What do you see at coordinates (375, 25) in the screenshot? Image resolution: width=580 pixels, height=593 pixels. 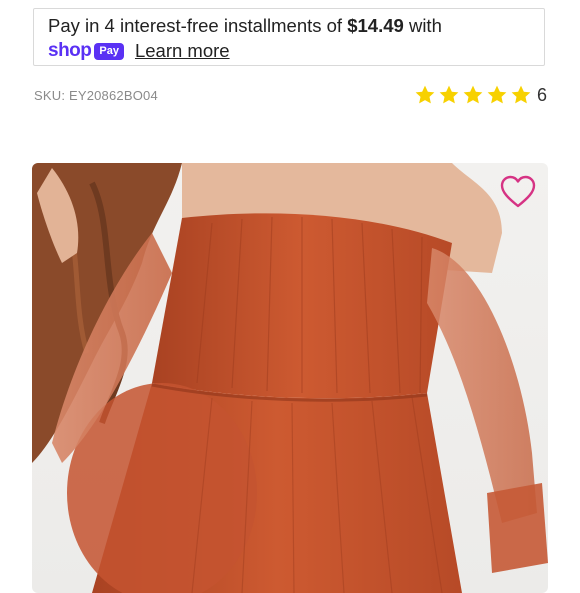 I see `installment-amount: $14.49` at bounding box center [375, 25].